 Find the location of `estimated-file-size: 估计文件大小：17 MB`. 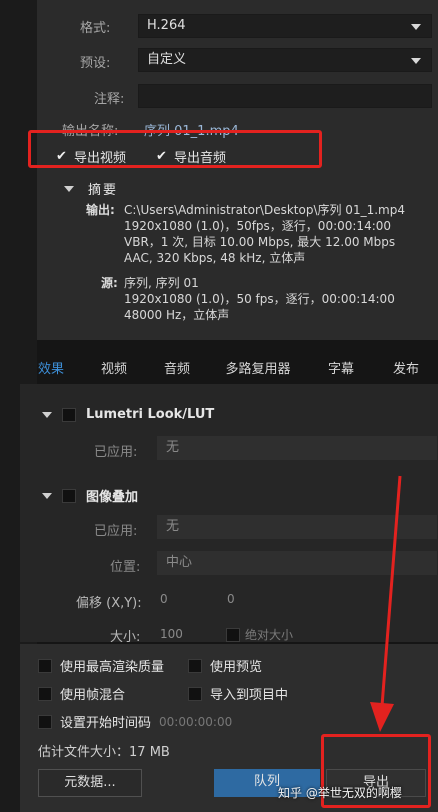

estimated-file-size: 估计文件大小：17 MB is located at coordinates (104, 750).